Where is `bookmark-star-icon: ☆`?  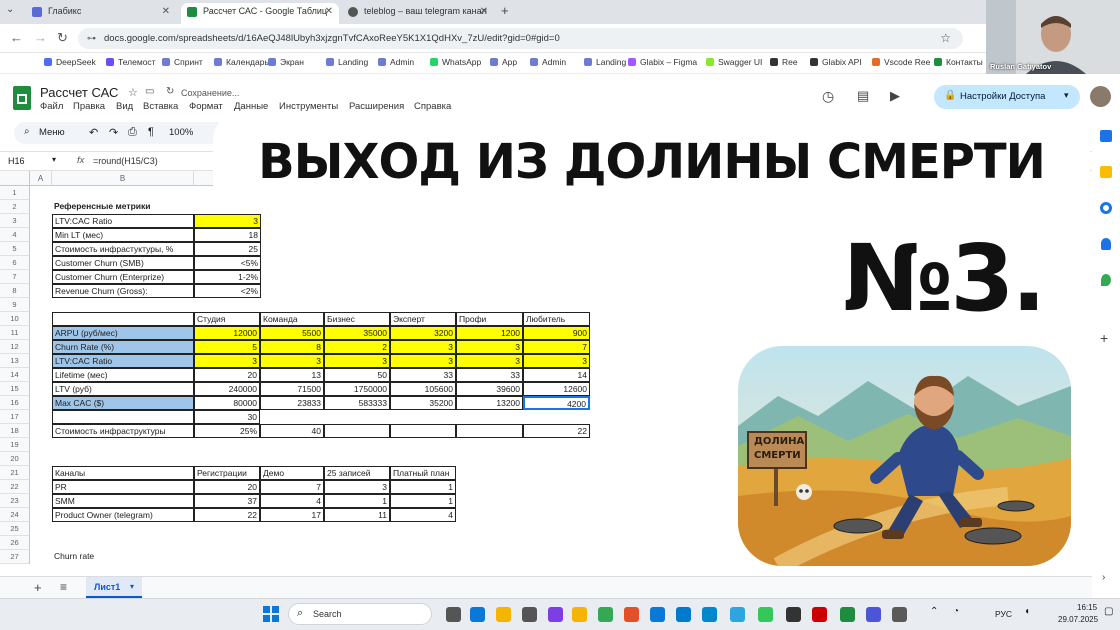
bookmark-star-icon: ☆ is located at coordinates (945, 38).